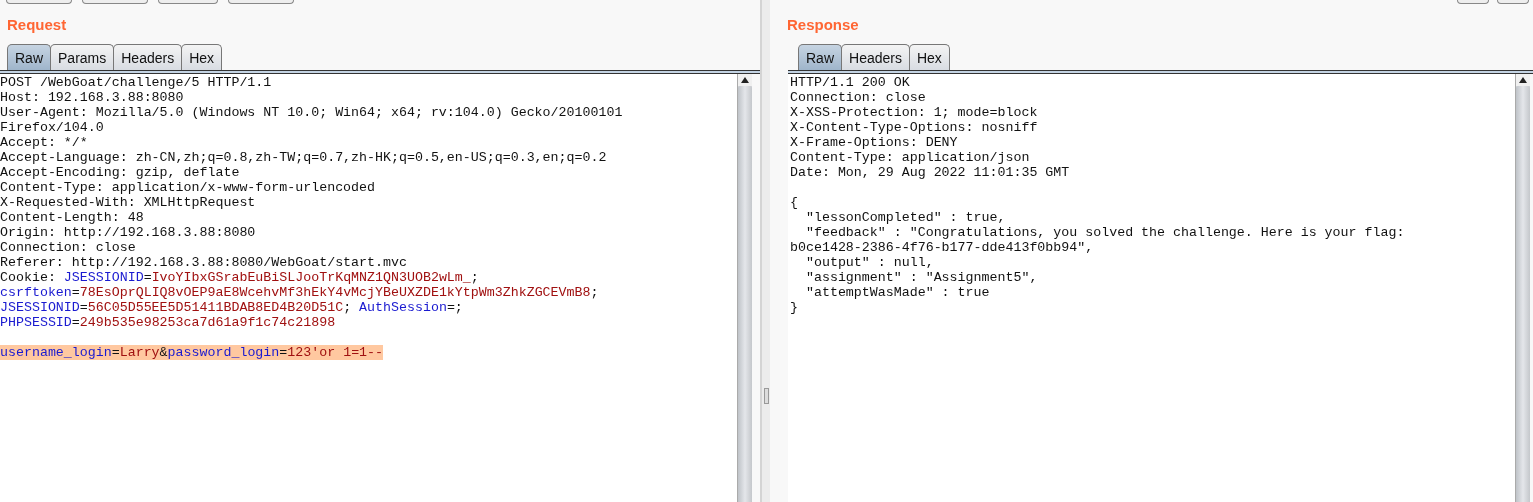 This screenshot has width=1533, height=502. What do you see at coordinates (239, 277) in the screenshot?
I see `code-line: Cookie: JSESSIONID=IvoYIbxGSrabEuBiSLJooTrKqMNZ1QN3UOB2wLm_;` at bounding box center [239, 277].